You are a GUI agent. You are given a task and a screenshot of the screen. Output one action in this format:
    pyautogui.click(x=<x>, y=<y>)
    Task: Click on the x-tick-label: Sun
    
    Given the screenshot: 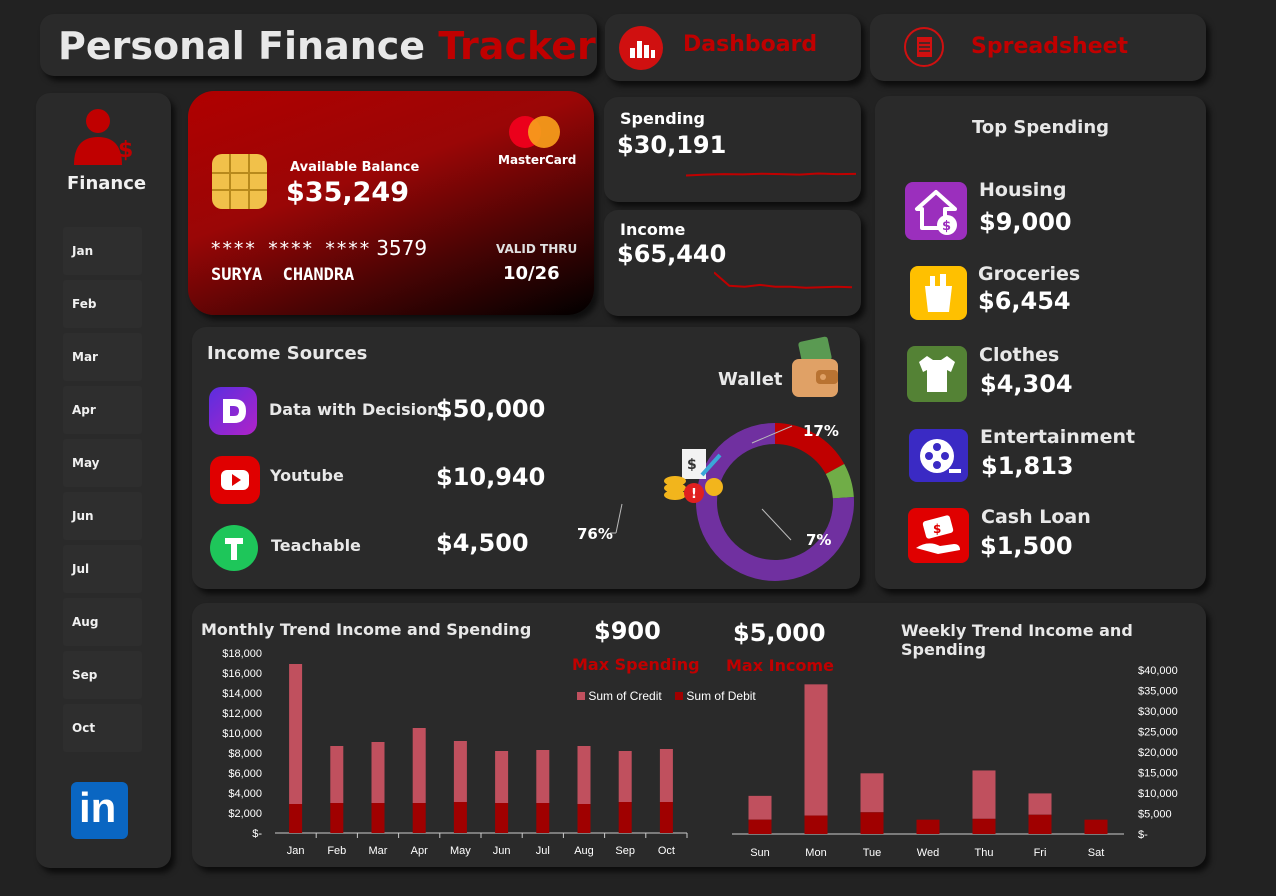 What is the action you would take?
    pyautogui.click(x=760, y=853)
    